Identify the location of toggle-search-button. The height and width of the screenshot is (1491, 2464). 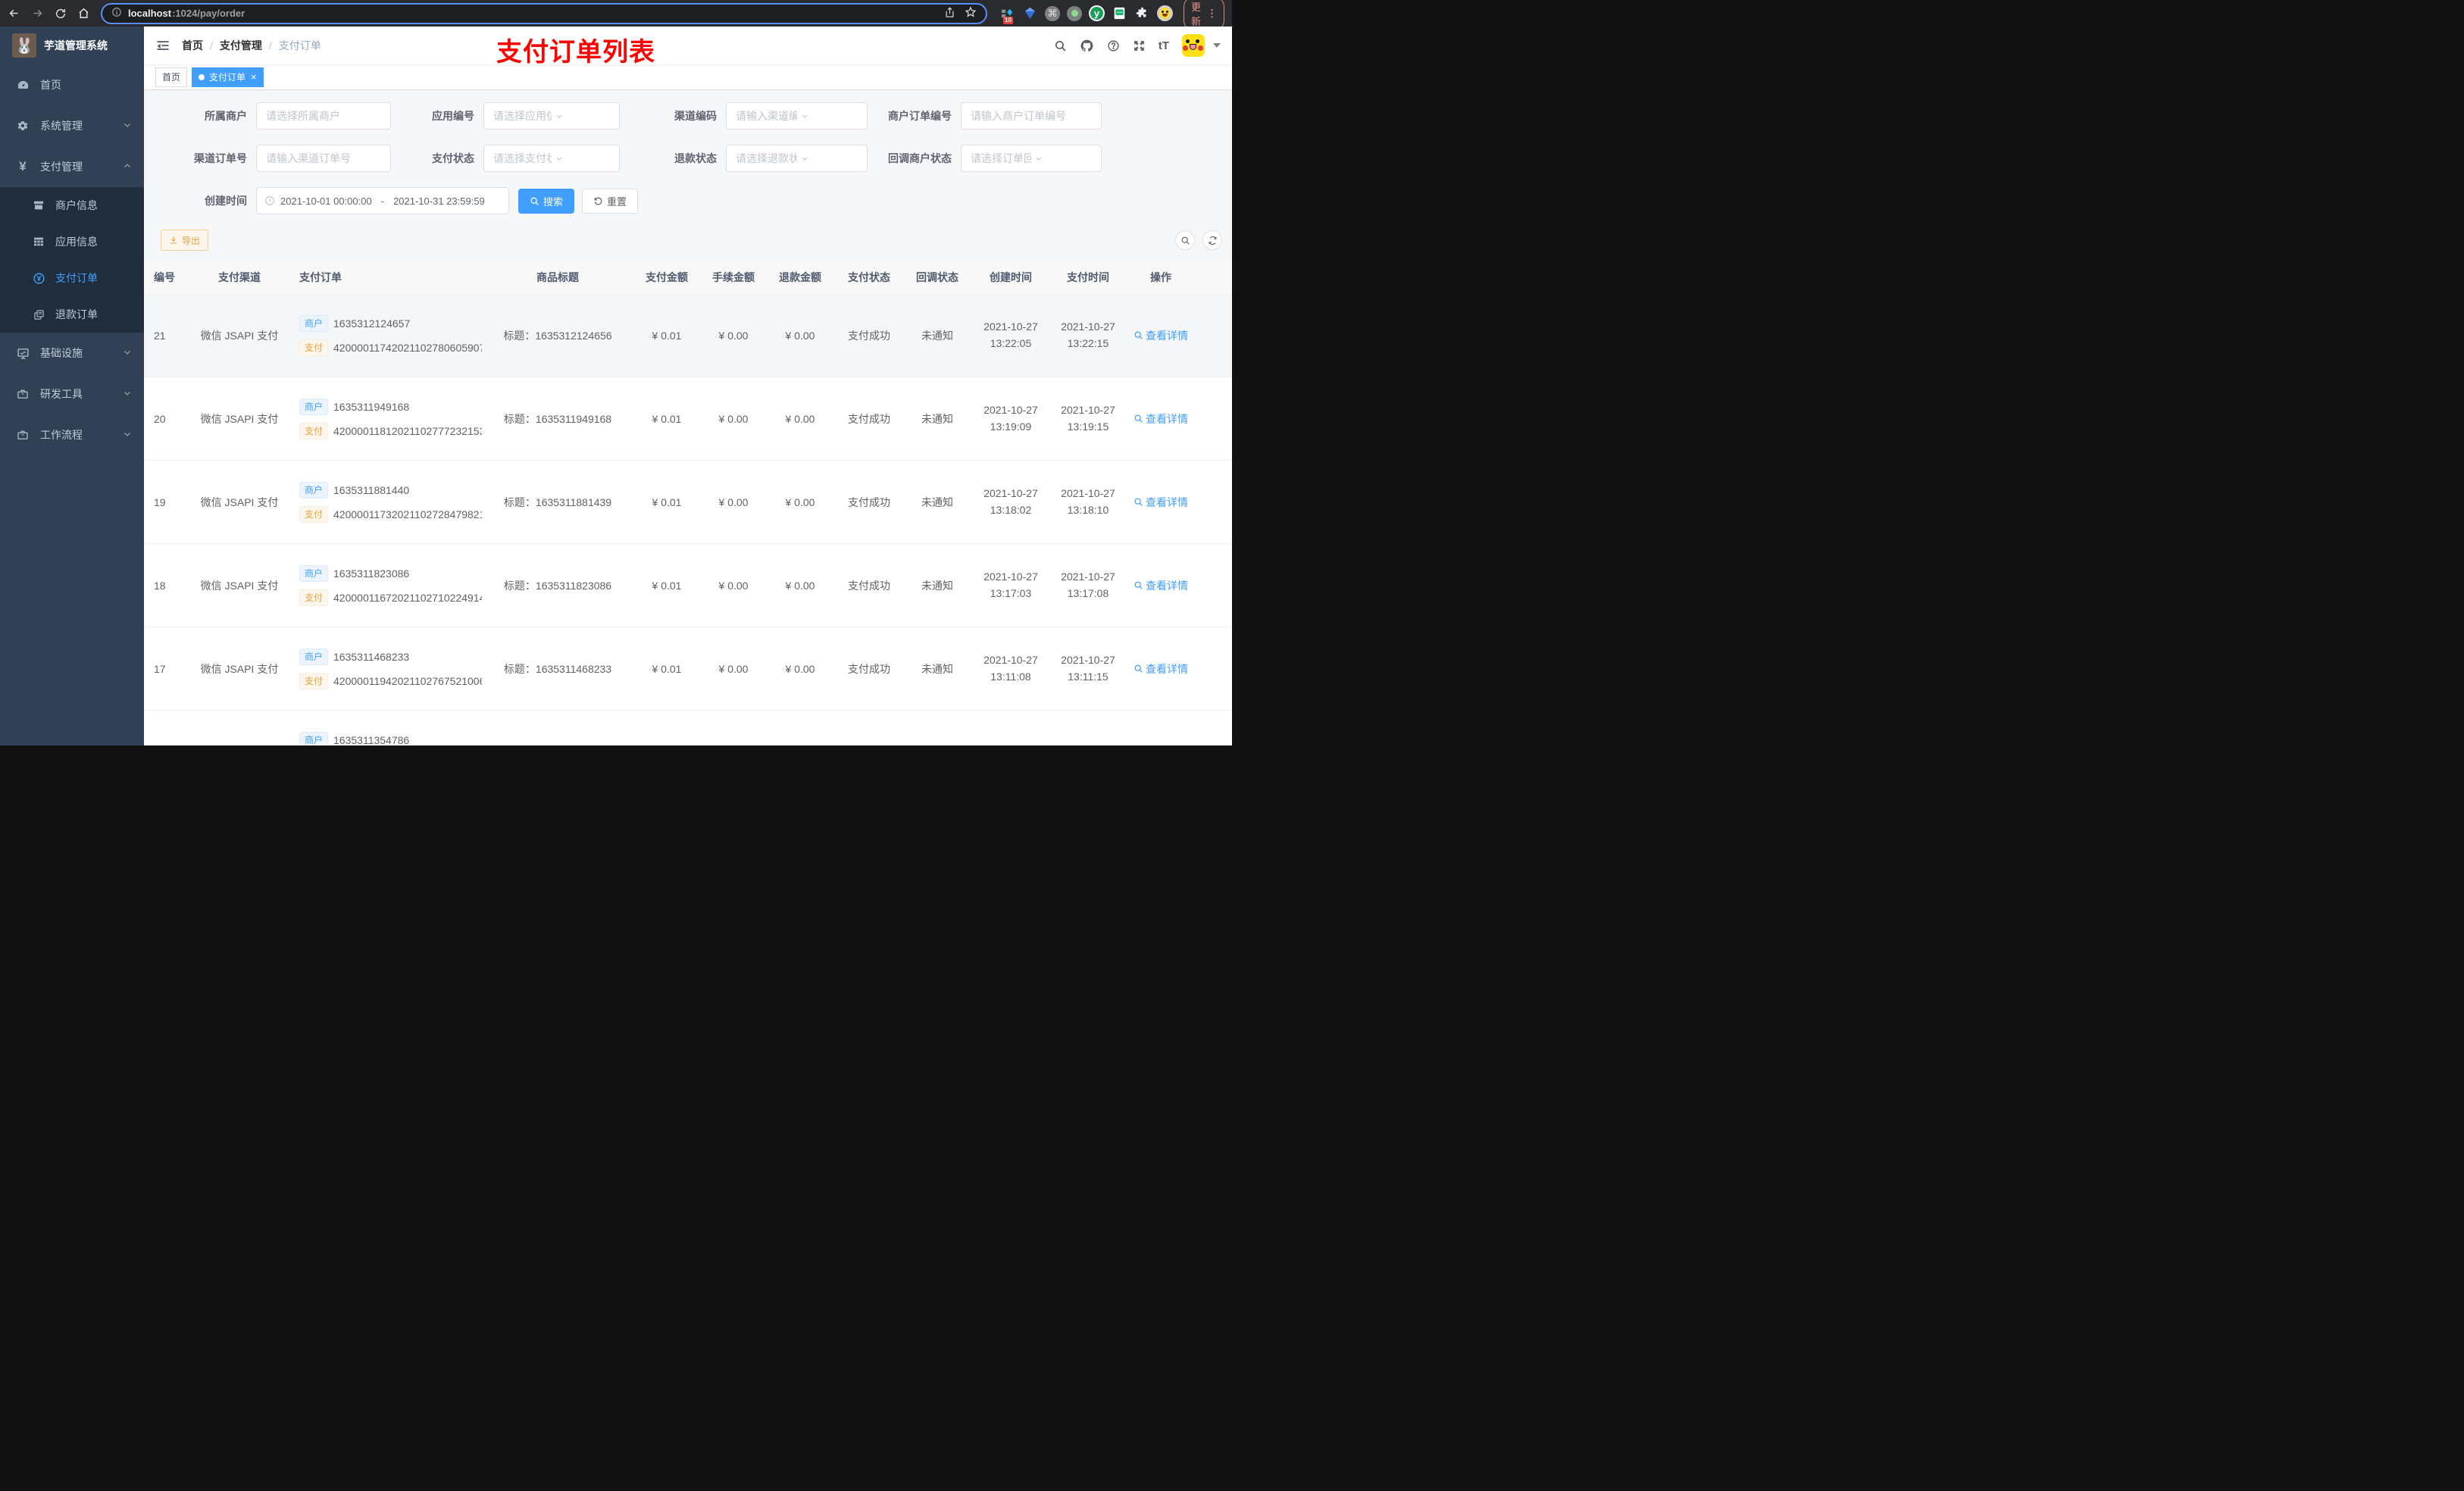
(1185, 240).